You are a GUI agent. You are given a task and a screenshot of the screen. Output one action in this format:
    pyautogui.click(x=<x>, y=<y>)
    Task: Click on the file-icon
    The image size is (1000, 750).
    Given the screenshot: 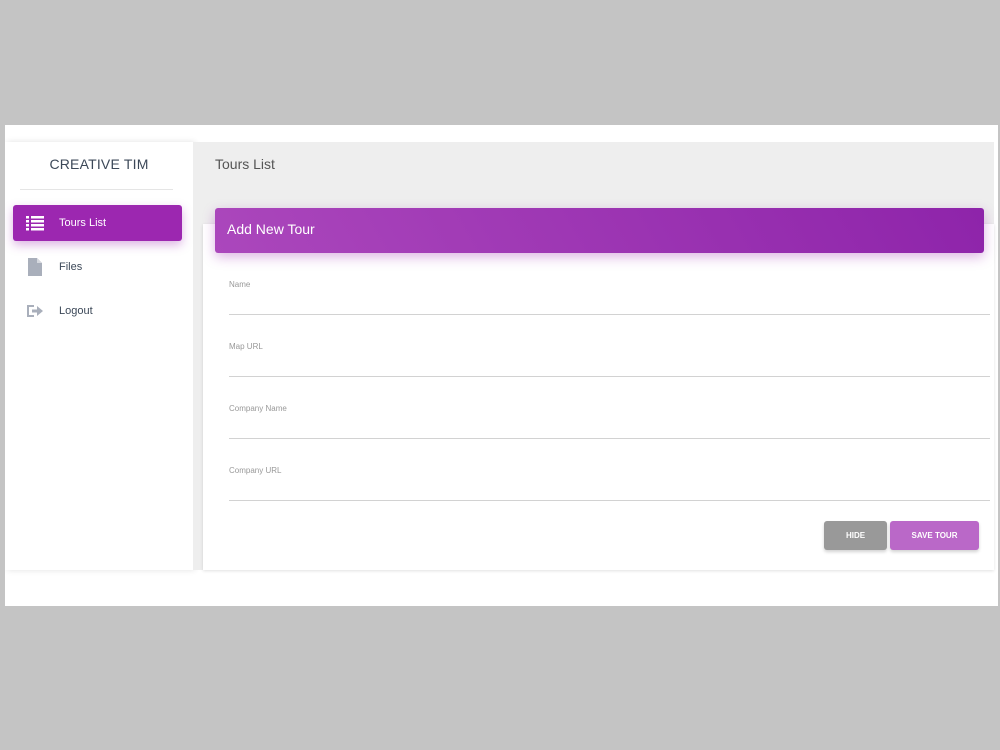 What is the action you would take?
    pyautogui.click(x=35, y=267)
    